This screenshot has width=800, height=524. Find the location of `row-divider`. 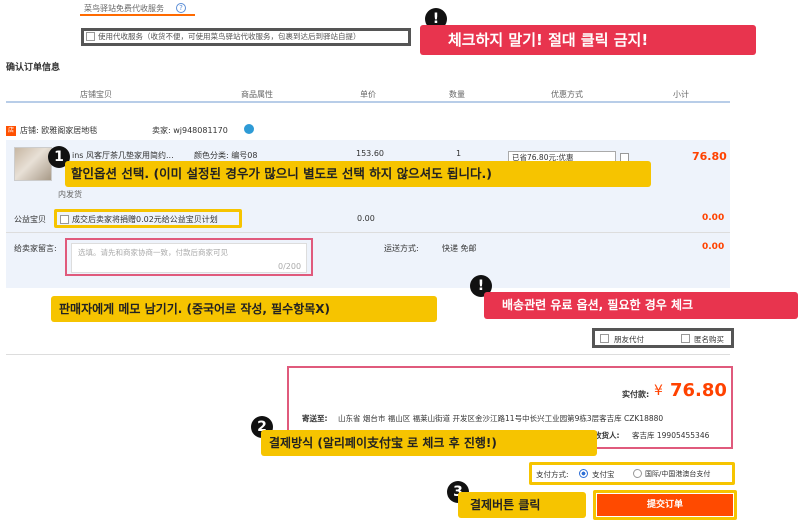

row-divider is located at coordinates (368, 232).